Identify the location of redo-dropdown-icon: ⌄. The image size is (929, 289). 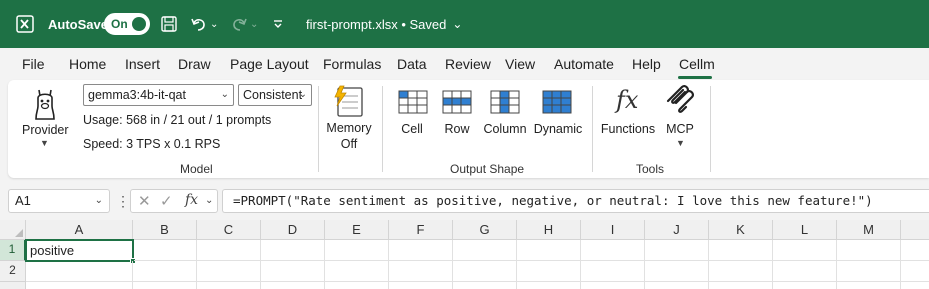
(254, 24).